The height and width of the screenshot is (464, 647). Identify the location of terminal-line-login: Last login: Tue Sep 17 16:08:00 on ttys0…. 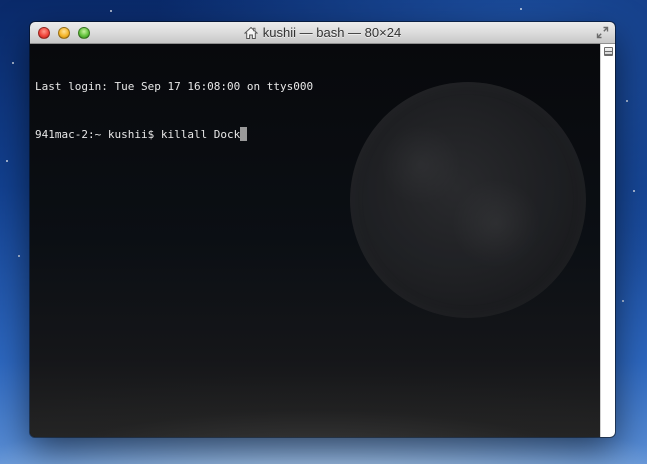
(174, 86).